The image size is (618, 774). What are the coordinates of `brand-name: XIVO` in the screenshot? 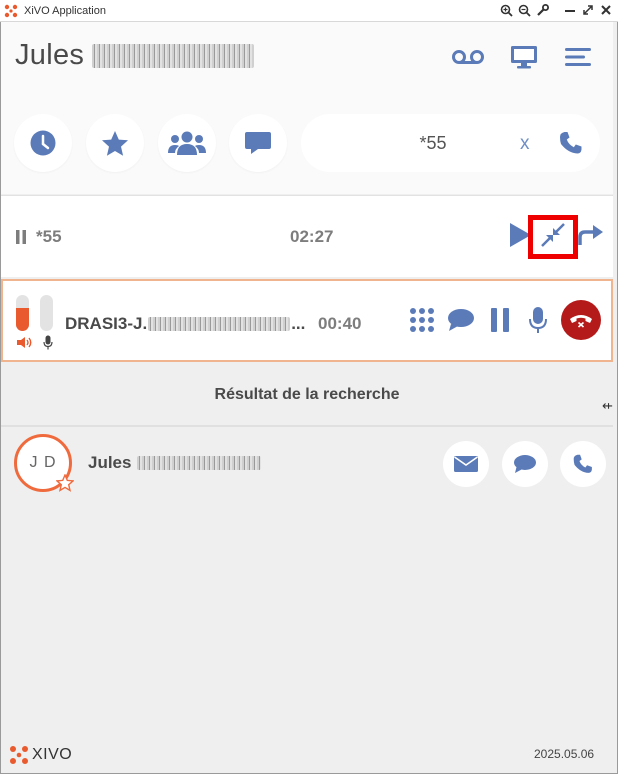 It's located at (52, 754).